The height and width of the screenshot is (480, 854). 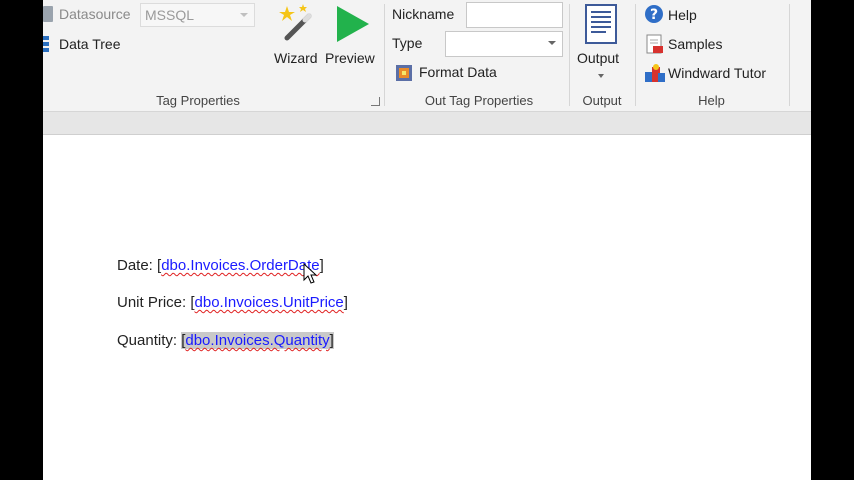 What do you see at coordinates (170, 15) in the screenshot?
I see `datasource-value: MSSQL` at bounding box center [170, 15].